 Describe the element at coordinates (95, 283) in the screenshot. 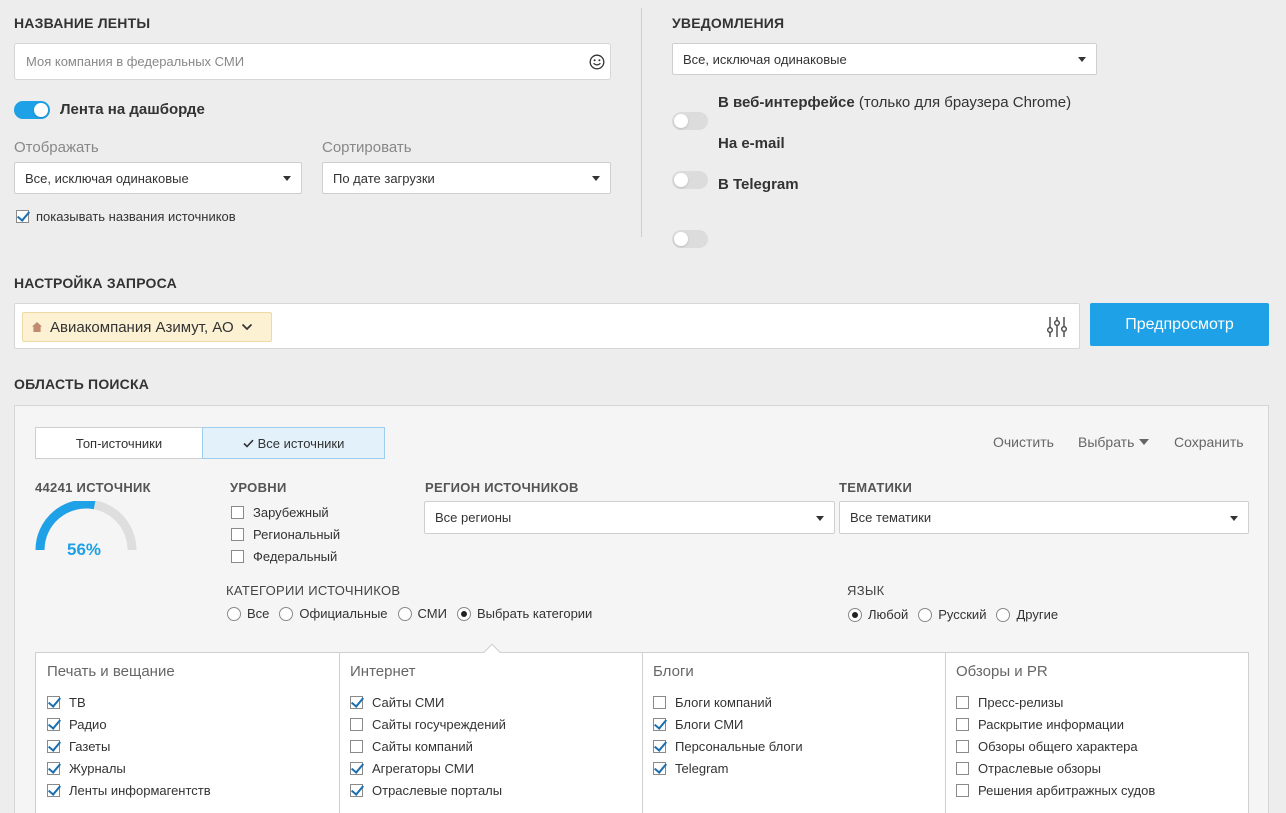

I see `query-title: НАСТРОЙКА ЗАПРОСА` at that location.